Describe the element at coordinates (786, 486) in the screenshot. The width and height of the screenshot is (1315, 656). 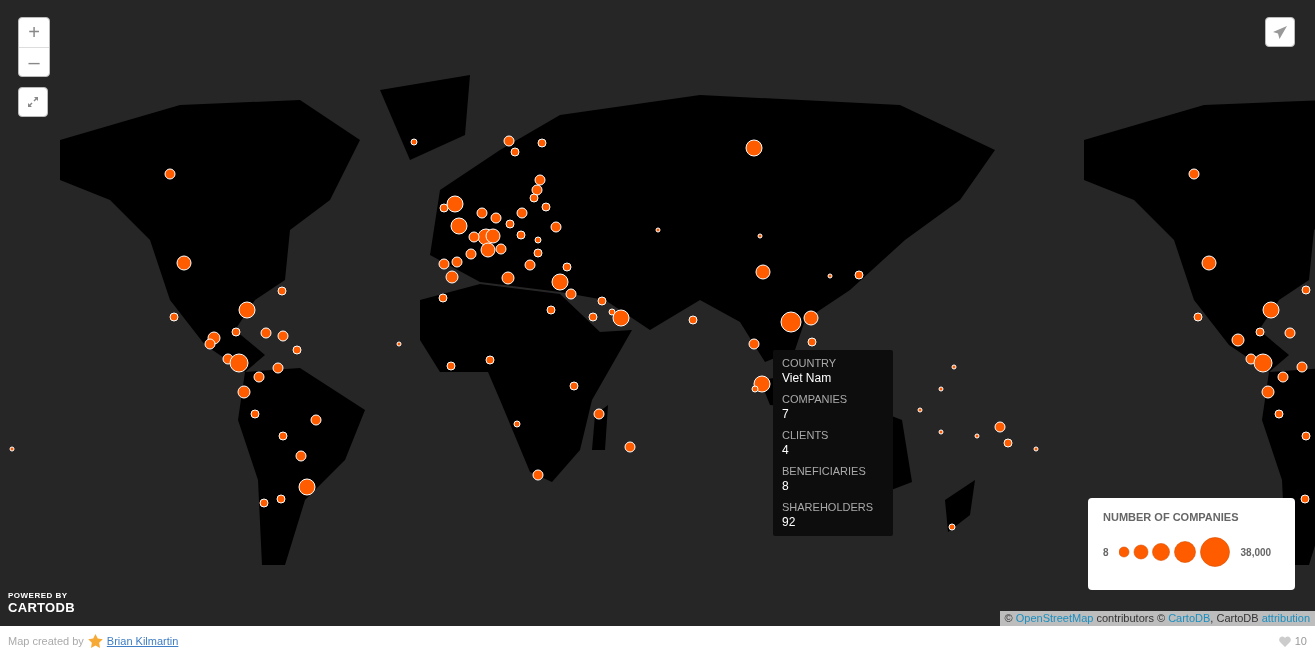
I see `tooltip-value: 8` at that location.